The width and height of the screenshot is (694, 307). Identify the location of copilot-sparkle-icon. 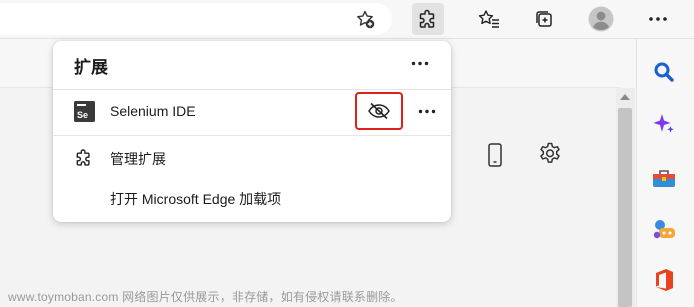
(664, 124).